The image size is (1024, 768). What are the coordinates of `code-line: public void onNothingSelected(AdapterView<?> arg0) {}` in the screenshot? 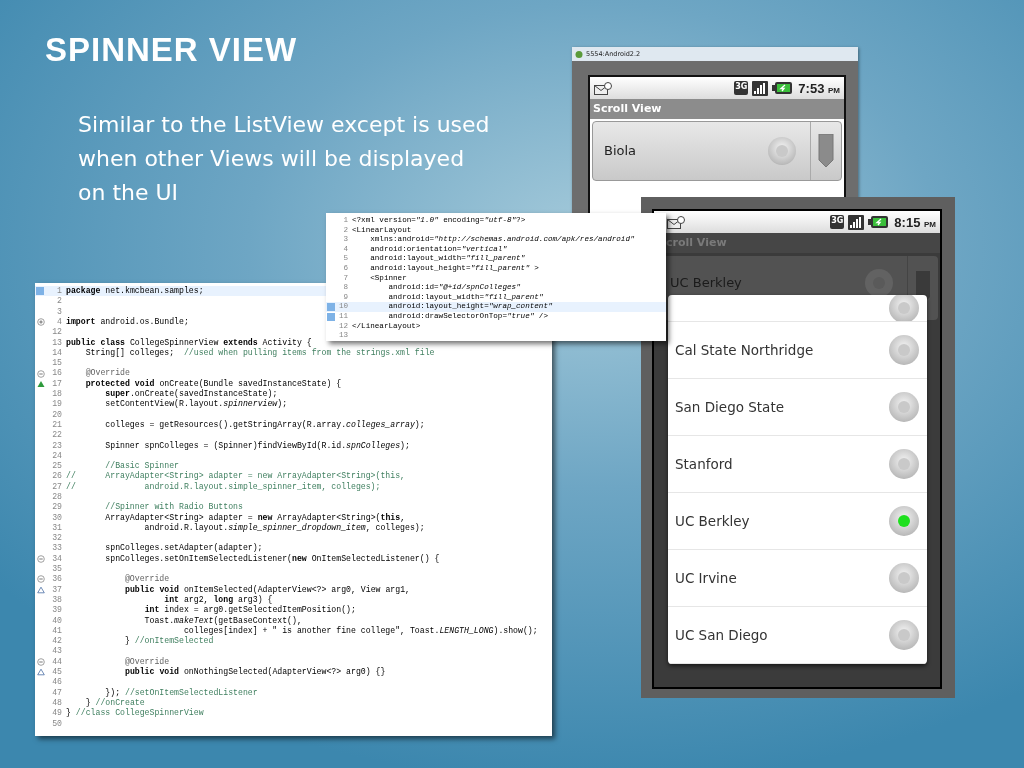 It's located at (254, 672).